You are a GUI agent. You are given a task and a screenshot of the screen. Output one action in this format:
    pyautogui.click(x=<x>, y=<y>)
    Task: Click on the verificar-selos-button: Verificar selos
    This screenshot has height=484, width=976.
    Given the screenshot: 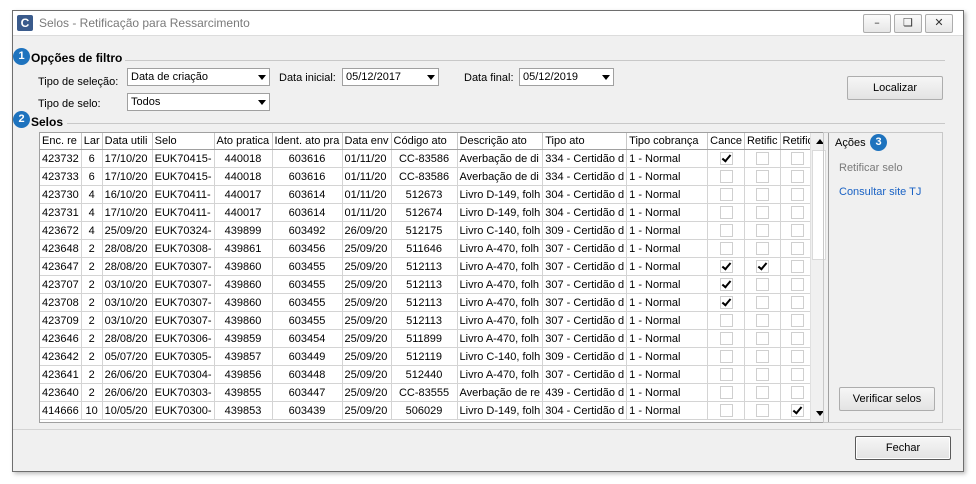 What is the action you would take?
    pyautogui.click(x=887, y=399)
    